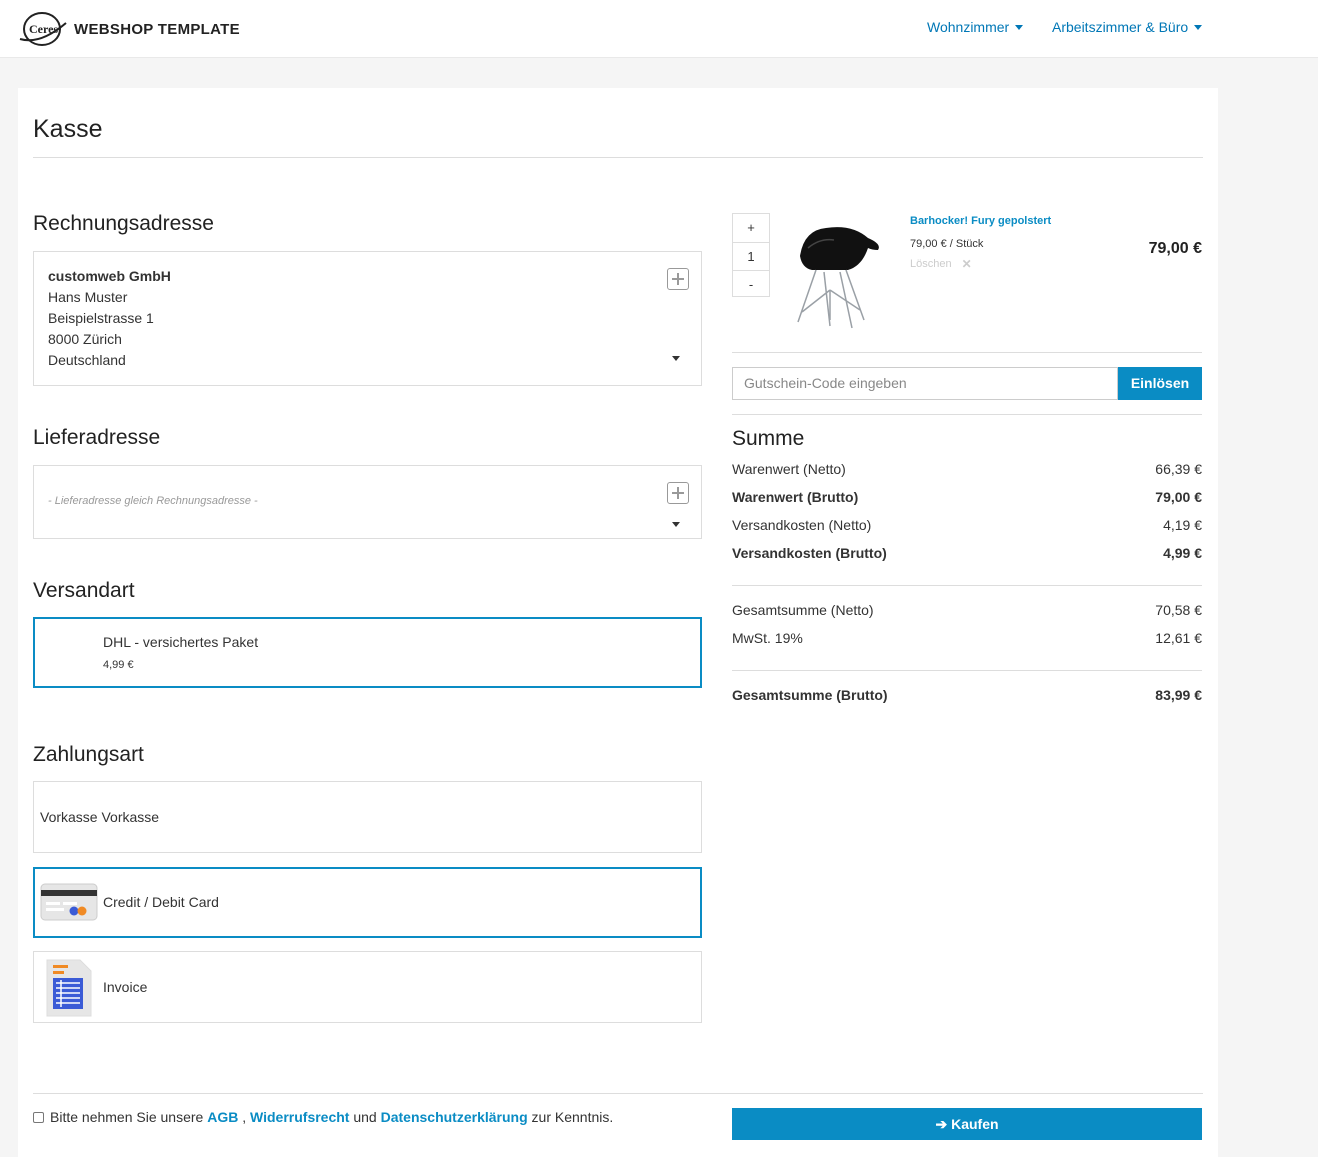  Describe the element at coordinates (222, 1117) in the screenshot. I see `agb-link: AGB` at that location.